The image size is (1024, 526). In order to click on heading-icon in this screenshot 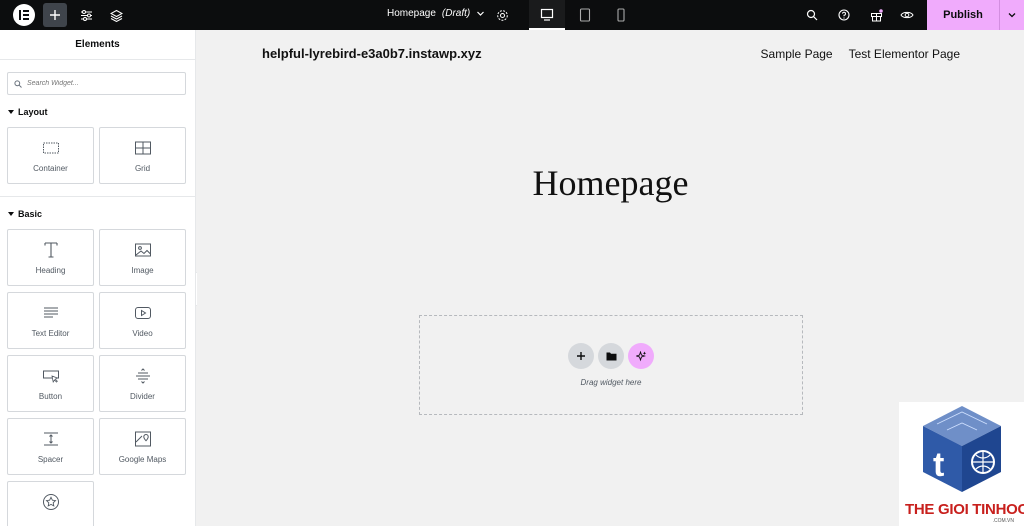, I will do `click(50, 250)`.